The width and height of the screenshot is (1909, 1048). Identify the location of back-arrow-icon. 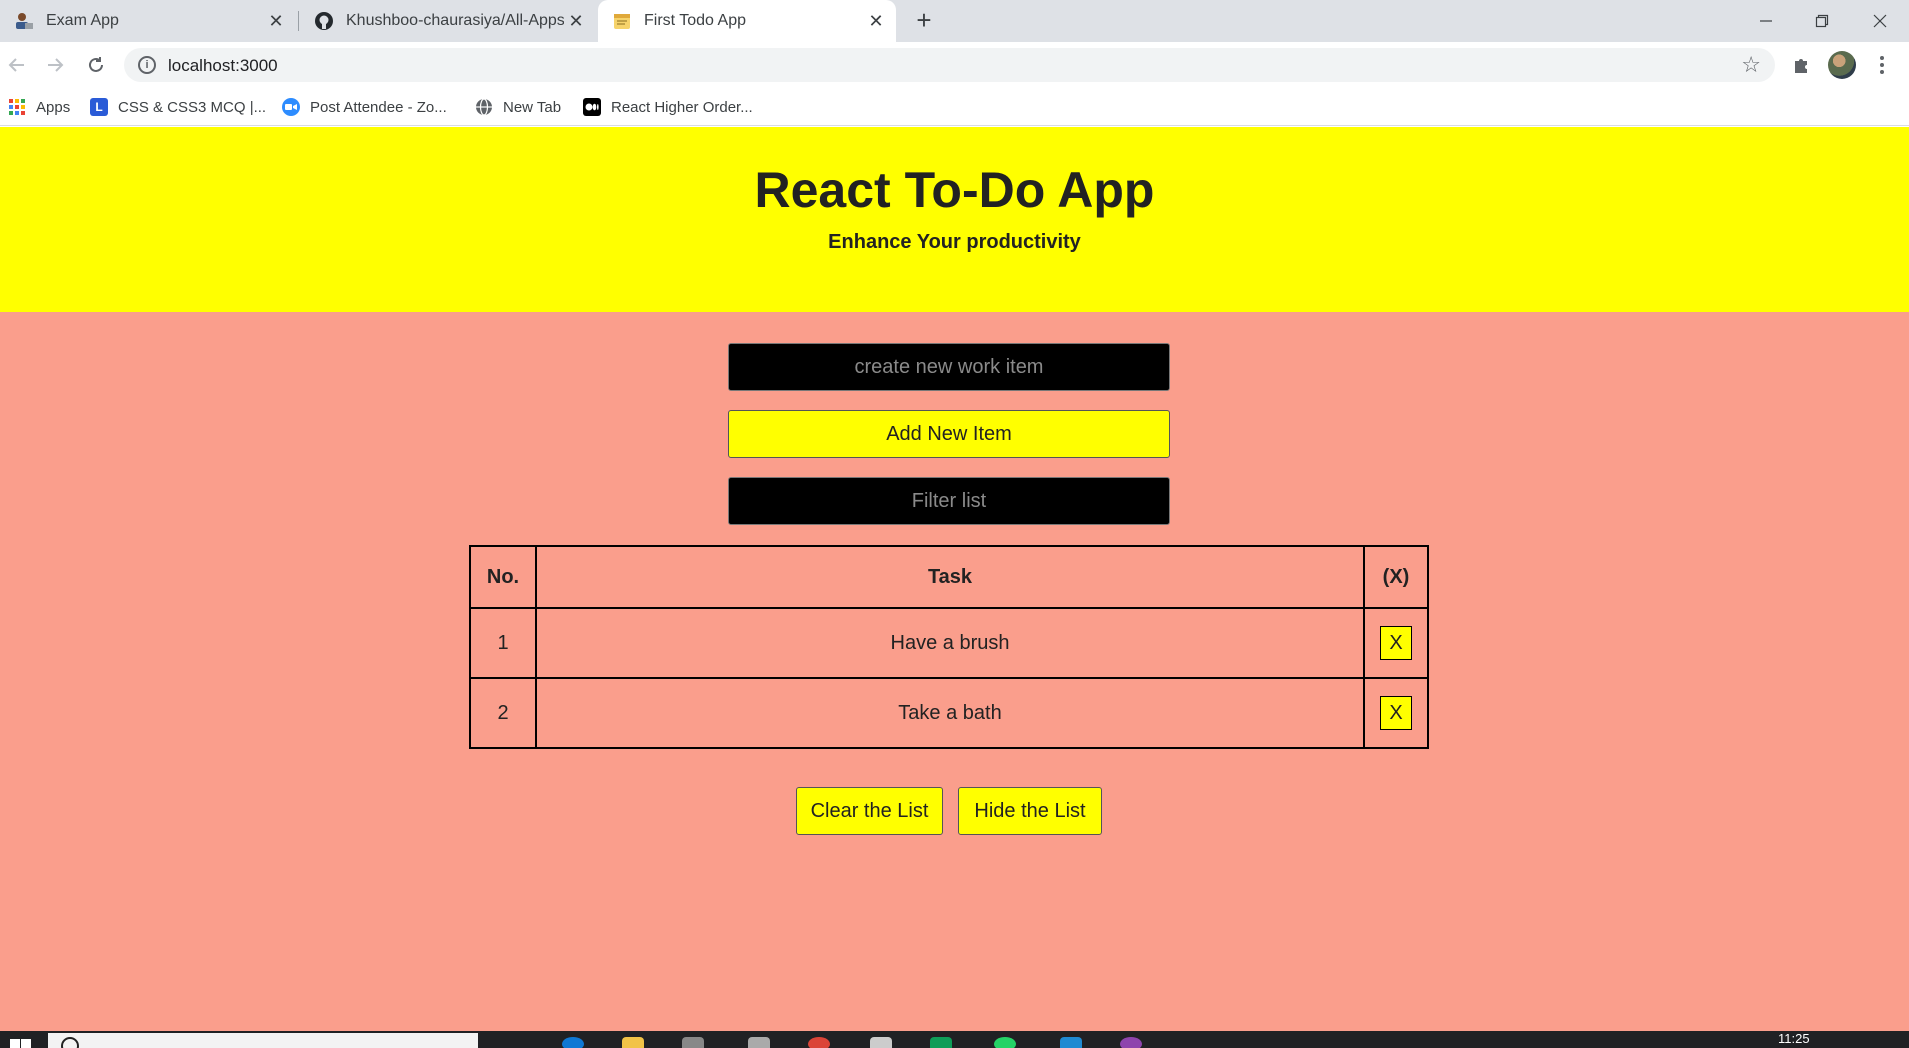
(17, 65).